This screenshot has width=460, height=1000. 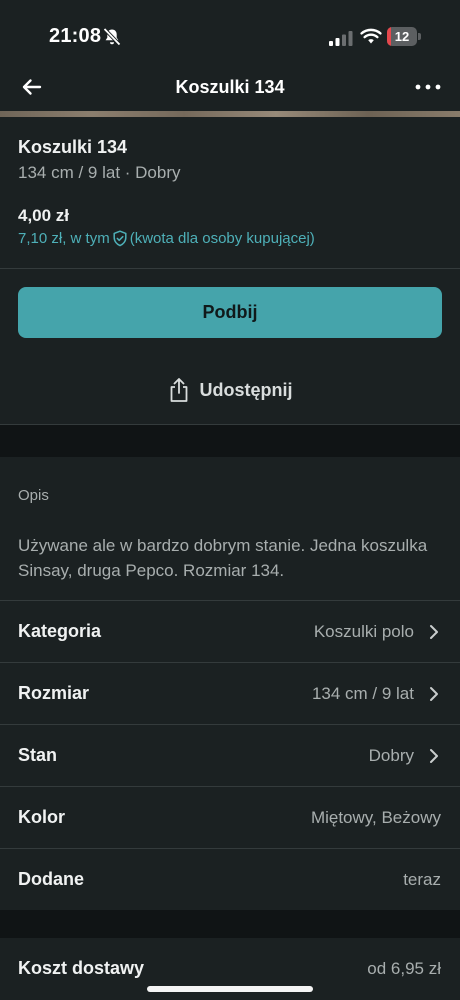 I want to click on home-indicator, so click(x=230, y=989).